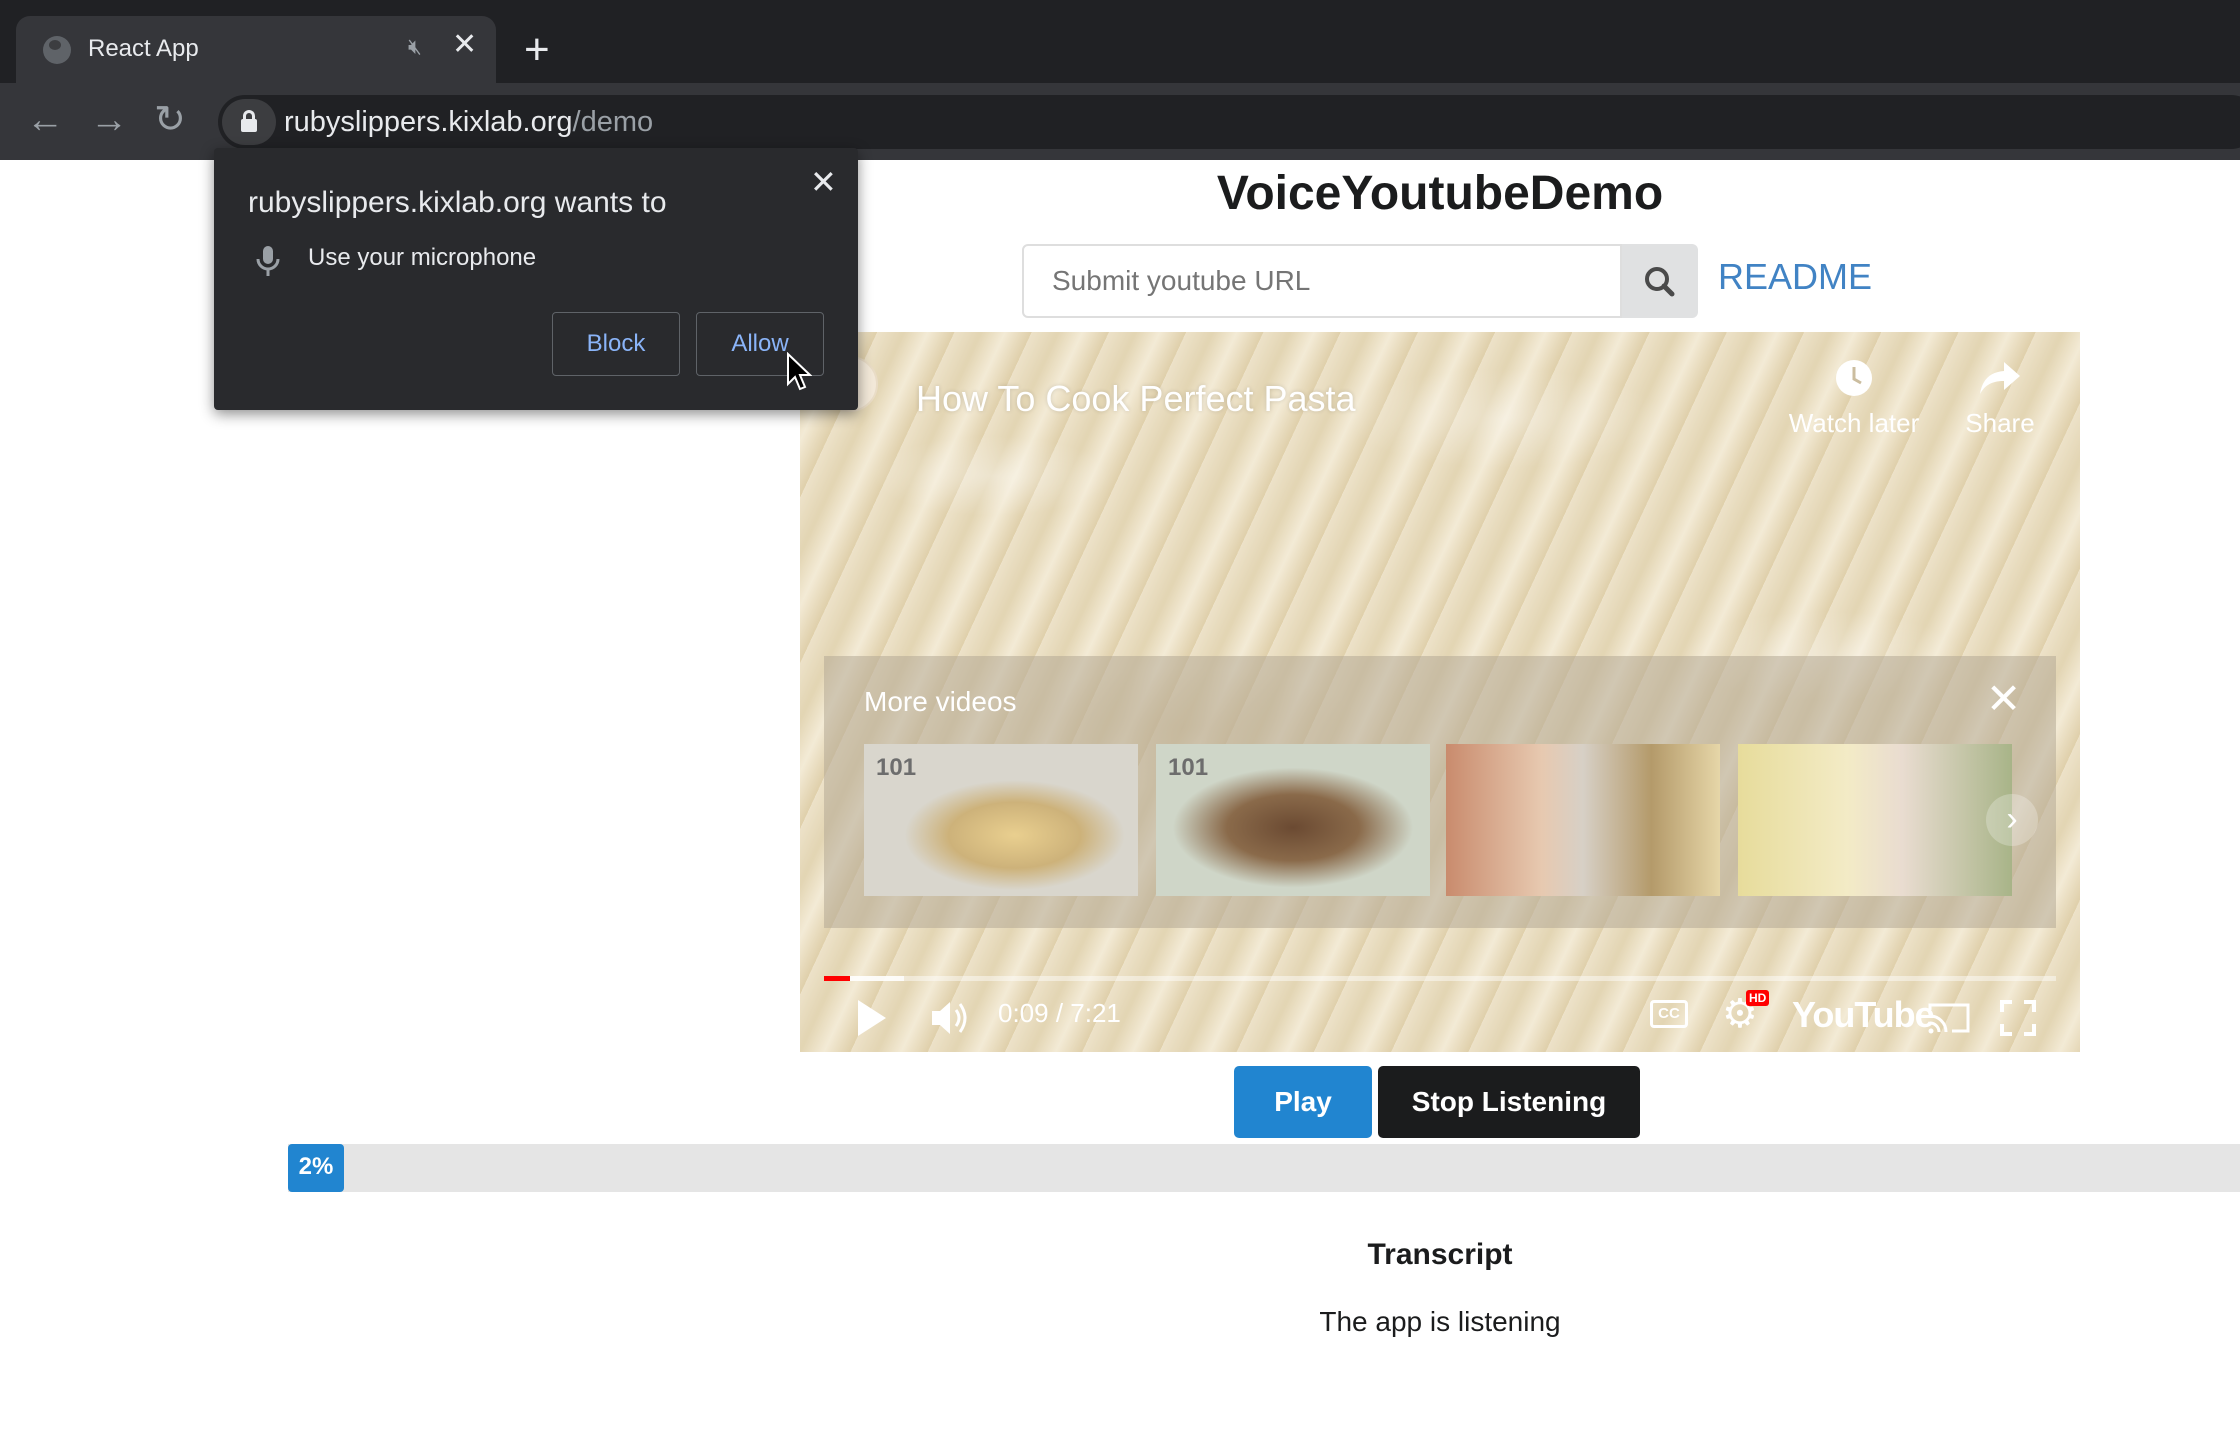 Image resolution: width=2240 pixels, height=1440 pixels. I want to click on fullscreen-icon, so click(2018, 1020).